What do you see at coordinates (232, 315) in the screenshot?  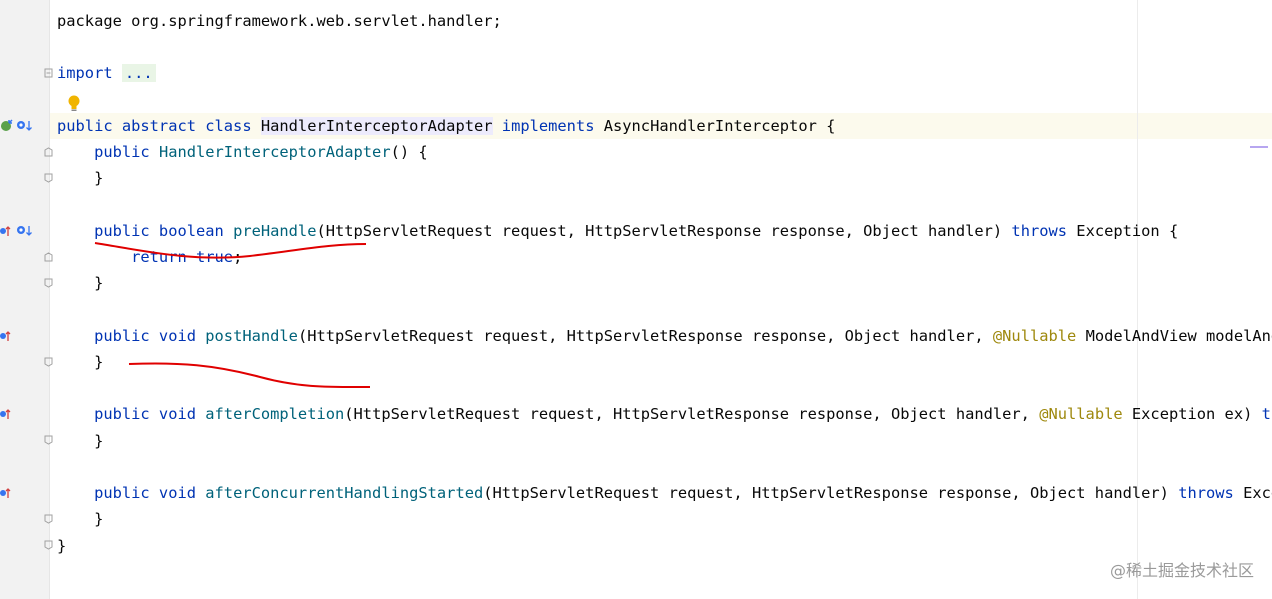 I see `red-annotation-layer` at bounding box center [232, 315].